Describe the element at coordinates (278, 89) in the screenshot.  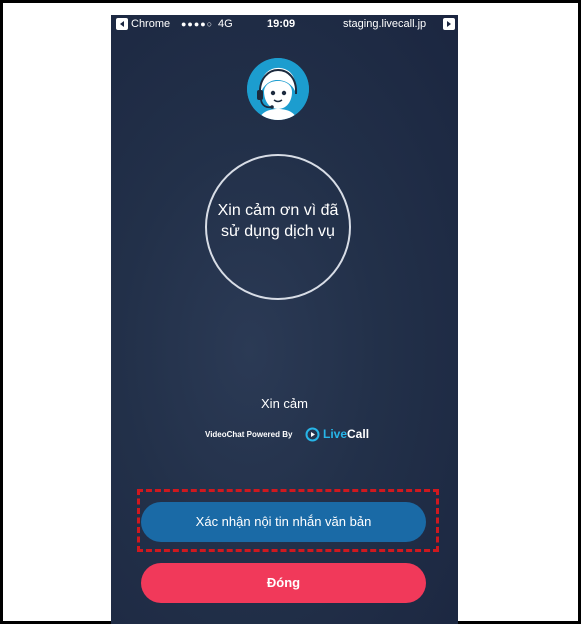
I see `operator-avatar-icon` at that location.